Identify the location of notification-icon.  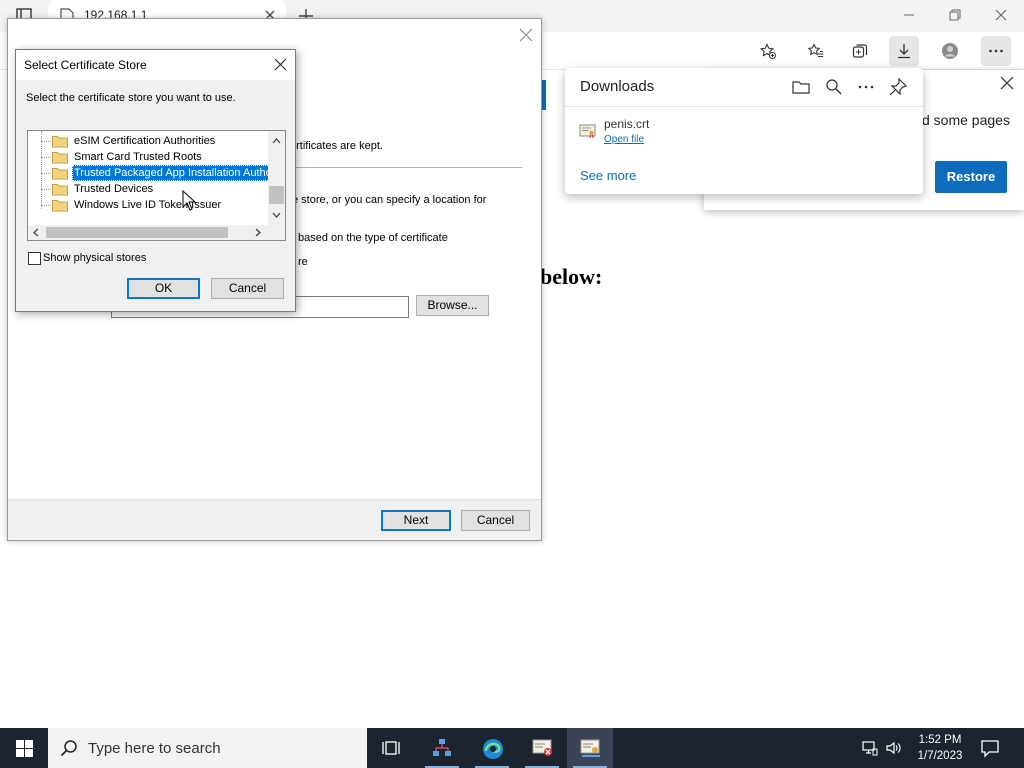
(991, 748).